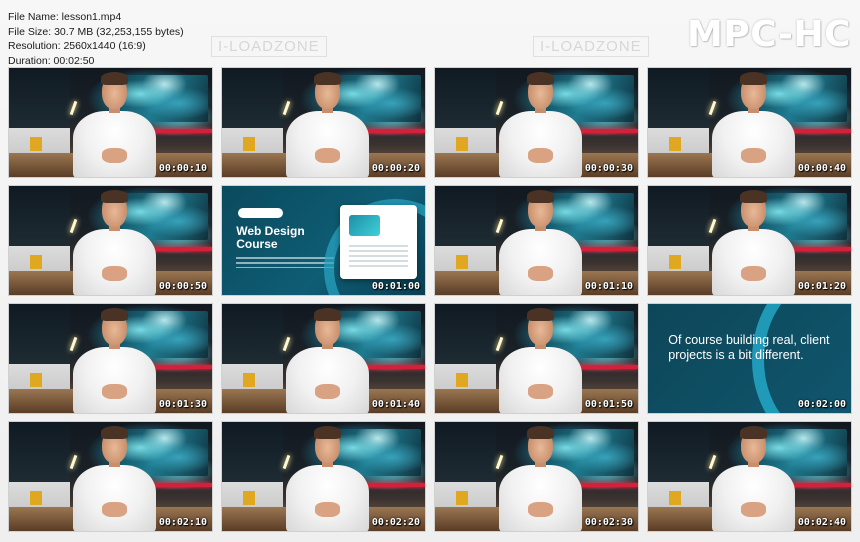 Image resolution: width=860 pixels, height=542 pixels. I want to click on timestamp: 00:00:20, so click(395, 168).